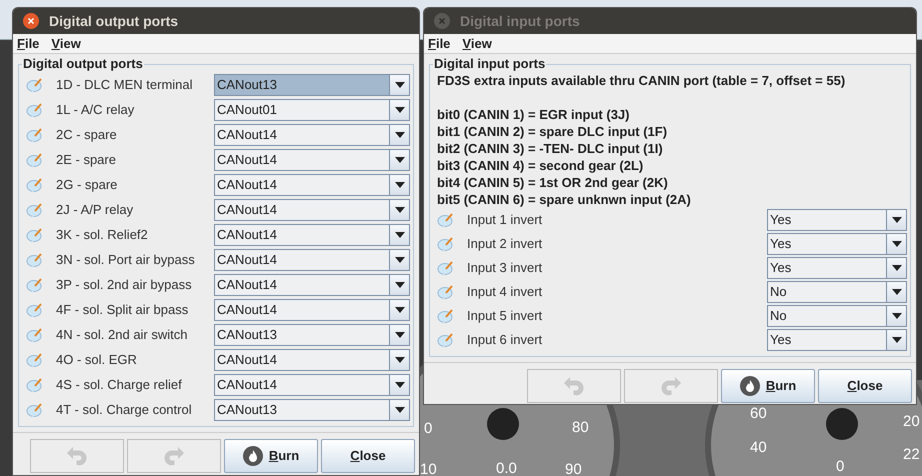 The image size is (922, 476). Describe the element at coordinates (87, 135) in the screenshot. I see `field-label: 2C - spare` at that location.